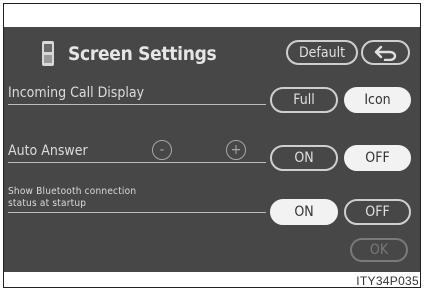 The height and width of the screenshot is (291, 425). I want to click on auto-answer-off-button: OFF, so click(377, 158).